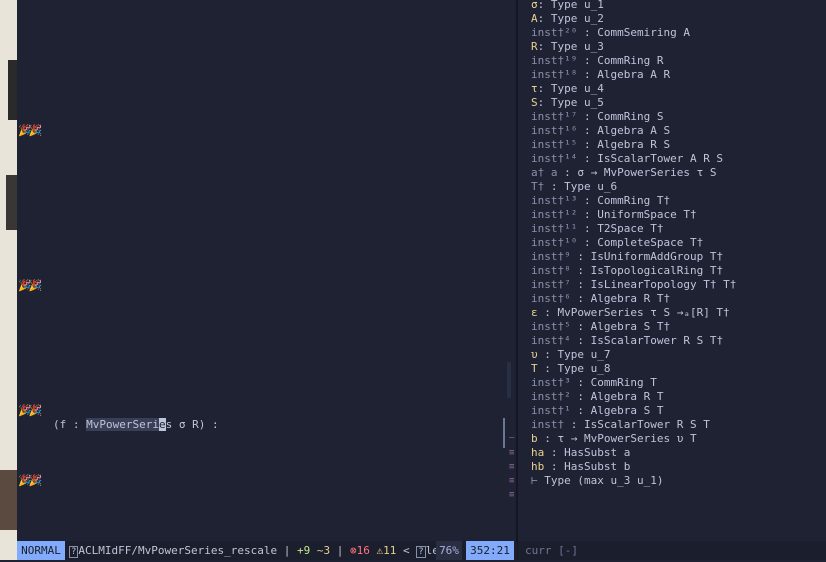 The width and height of the screenshot is (826, 562). What do you see at coordinates (551, 284) in the screenshot?
I see `hypothesis-name: inst†⁷` at bounding box center [551, 284].